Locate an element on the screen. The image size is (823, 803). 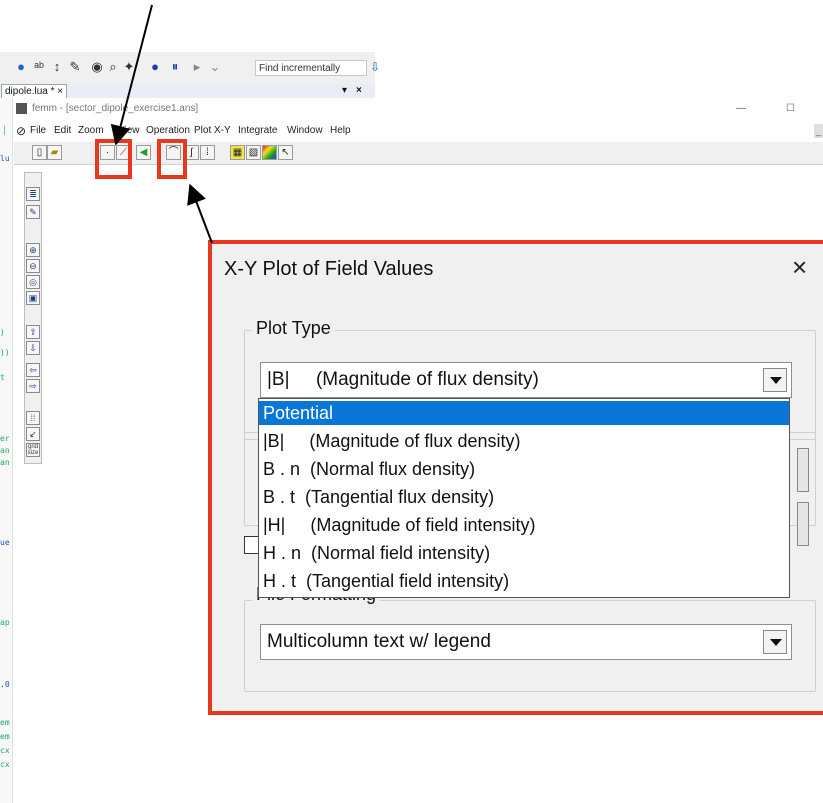
annotation-arrows is located at coordinates (161, 124).